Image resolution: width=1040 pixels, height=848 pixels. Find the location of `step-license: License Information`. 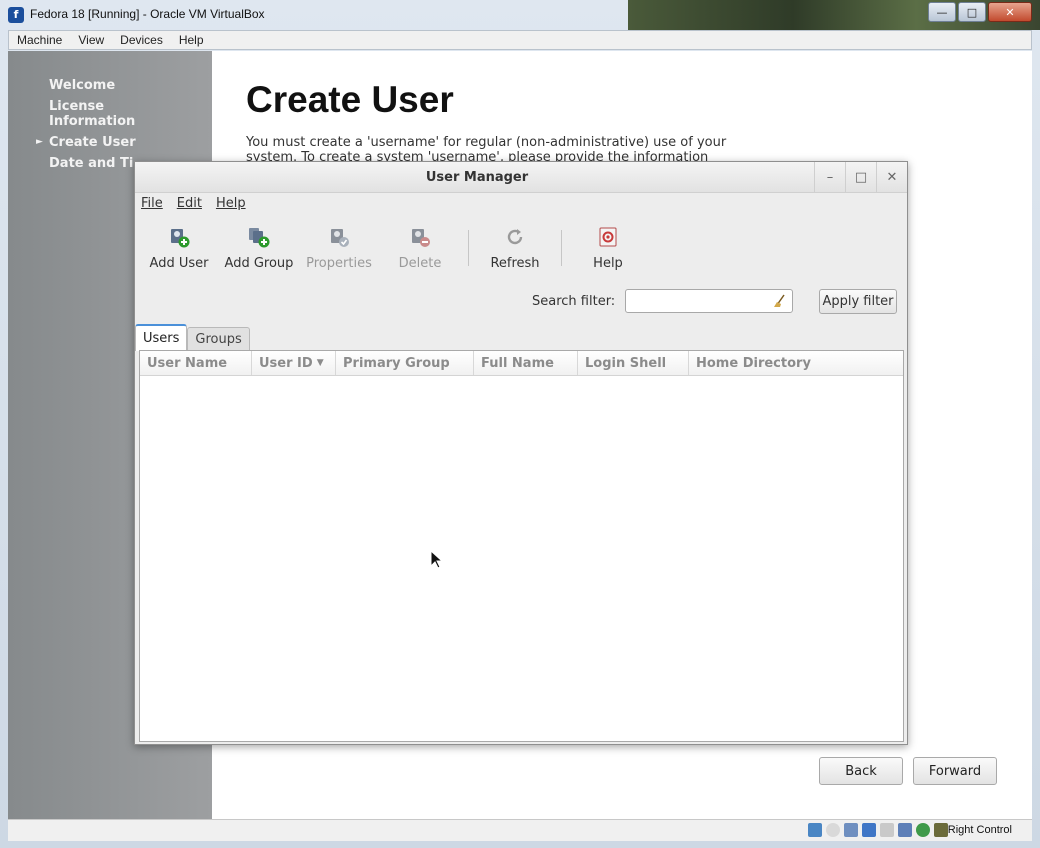

step-license: License Information is located at coordinates (92, 114).